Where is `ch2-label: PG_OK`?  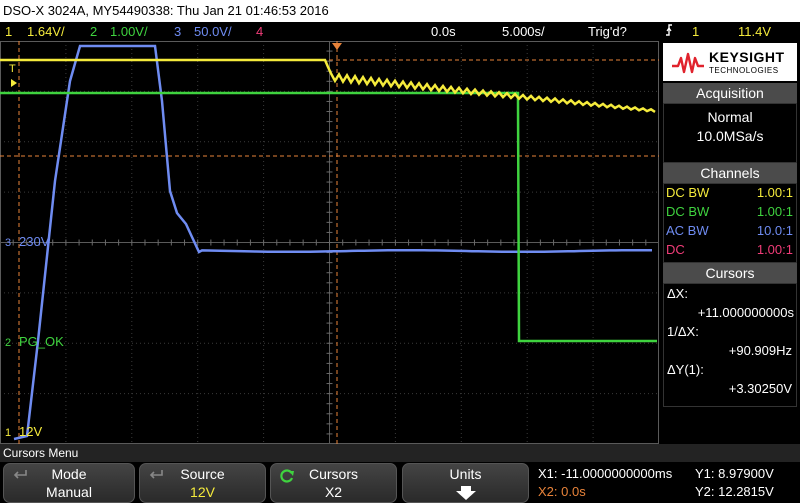
ch2-label: PG_OK is located at coordinates (41, 341).